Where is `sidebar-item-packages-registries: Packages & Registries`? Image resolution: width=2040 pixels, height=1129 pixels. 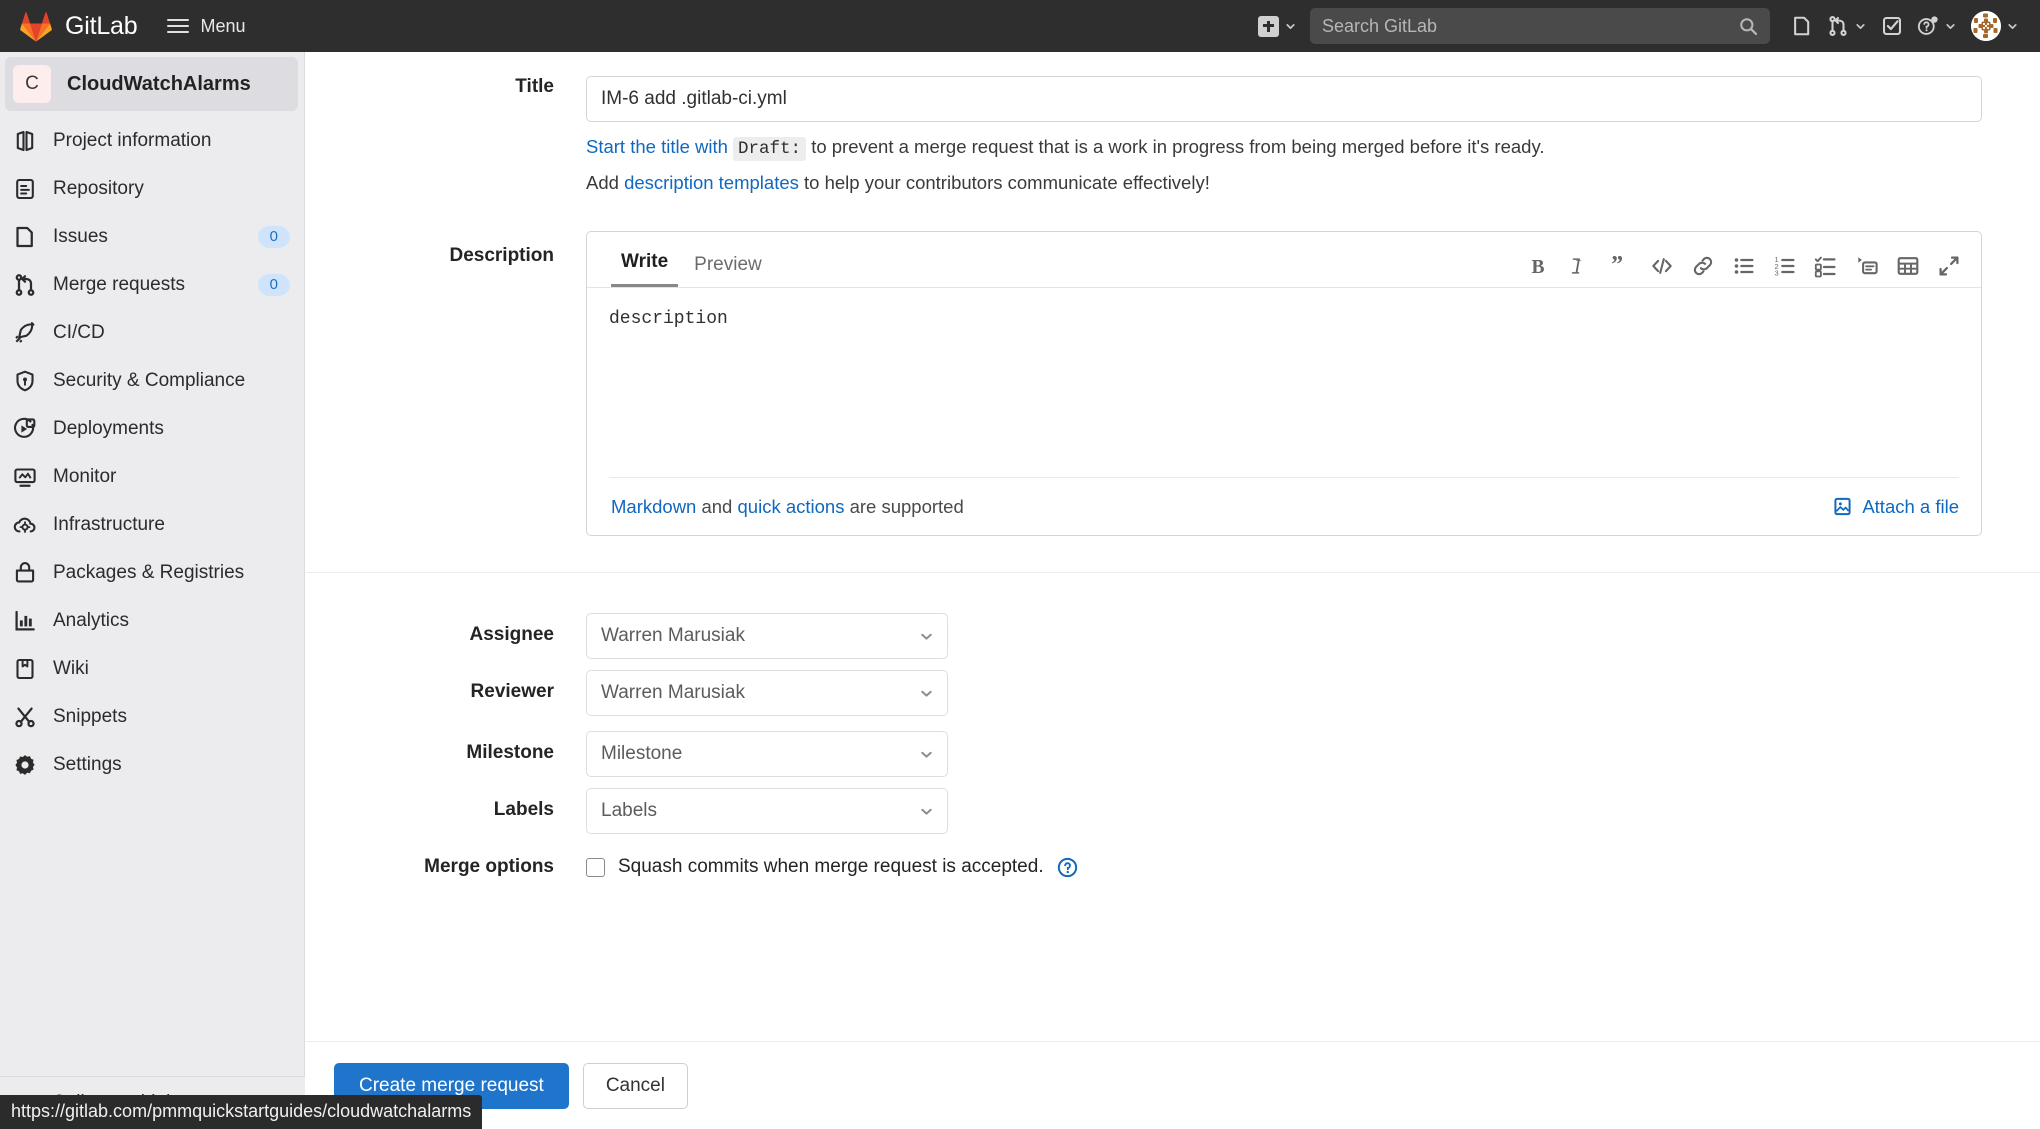 sidebar-item-packages-registries: Packages & Registries is located at coordinates (152, 573).